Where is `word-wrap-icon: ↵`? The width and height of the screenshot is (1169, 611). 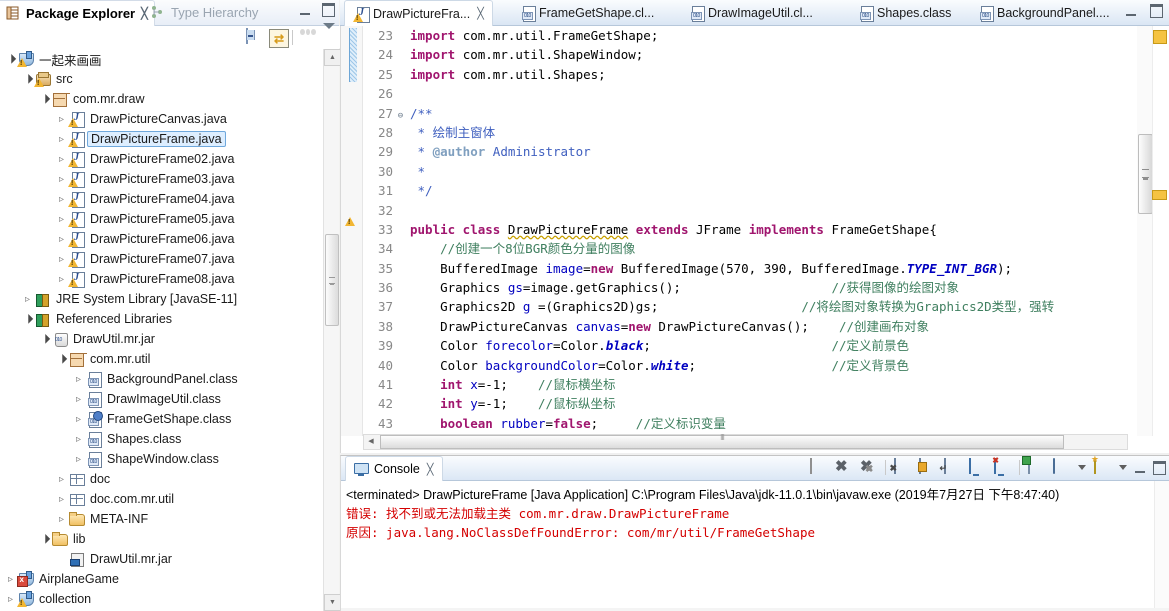
word-wrap-icon: ↵ is located at coordinates (950, 467).